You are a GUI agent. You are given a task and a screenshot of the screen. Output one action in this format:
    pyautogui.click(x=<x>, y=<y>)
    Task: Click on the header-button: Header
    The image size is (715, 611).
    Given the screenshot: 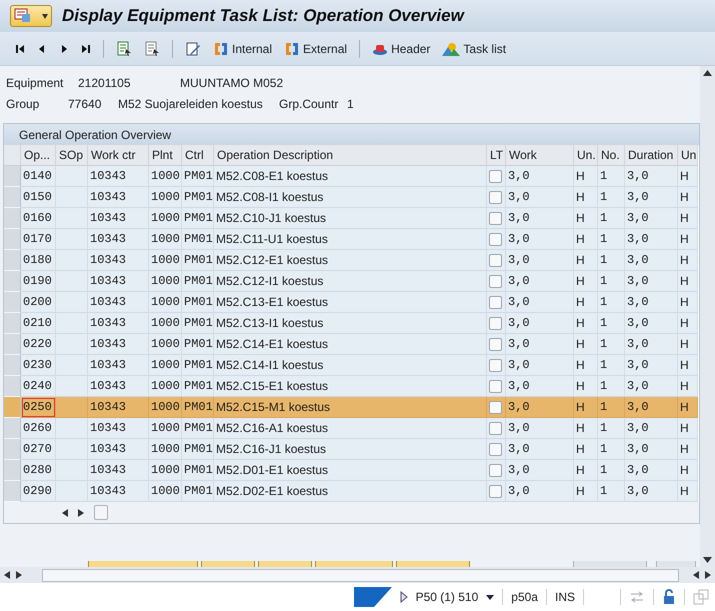 What is the action you would take?
    pyautogui.click(x=401, y=49)
    